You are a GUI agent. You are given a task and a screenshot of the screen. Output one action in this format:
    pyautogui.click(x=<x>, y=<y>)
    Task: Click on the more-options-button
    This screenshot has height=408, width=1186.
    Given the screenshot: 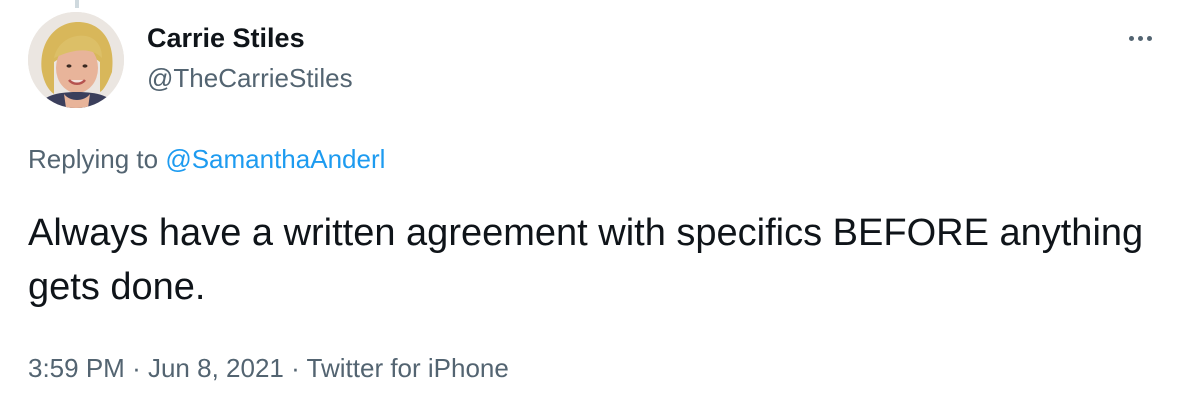 What is the action you would take?
    pyautogui.click(x=1140, y=38)
    